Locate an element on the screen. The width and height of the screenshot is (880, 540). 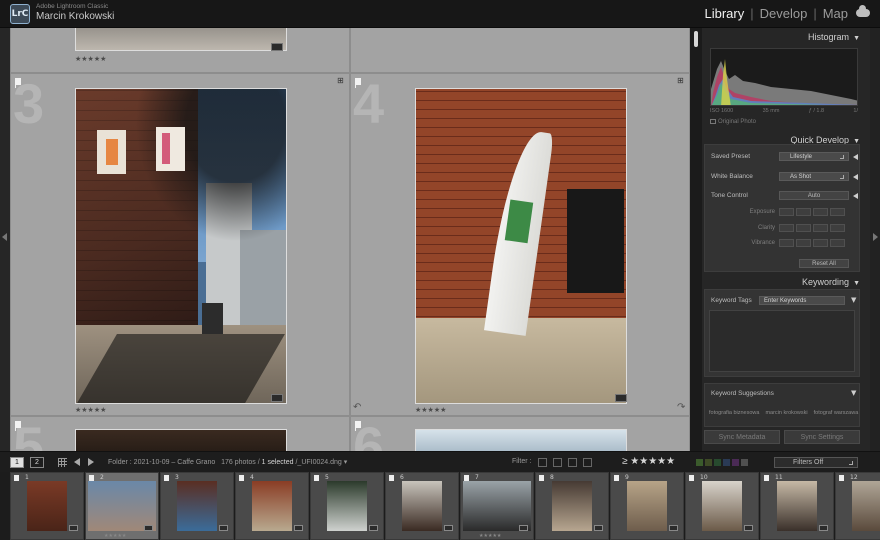
auto-tone-button: Auto is located at coordinates (814, 195).